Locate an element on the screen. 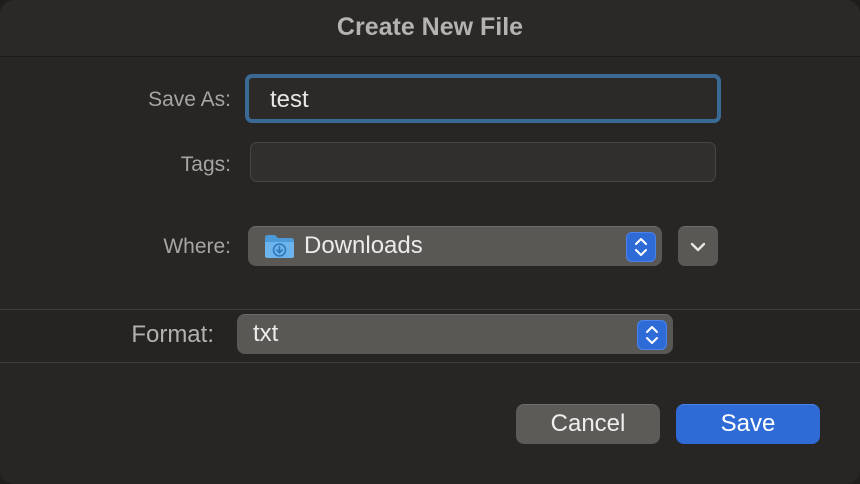 This screenshot has width=860, height=484. format-stepper-icon is located at coordinates (652, 335).